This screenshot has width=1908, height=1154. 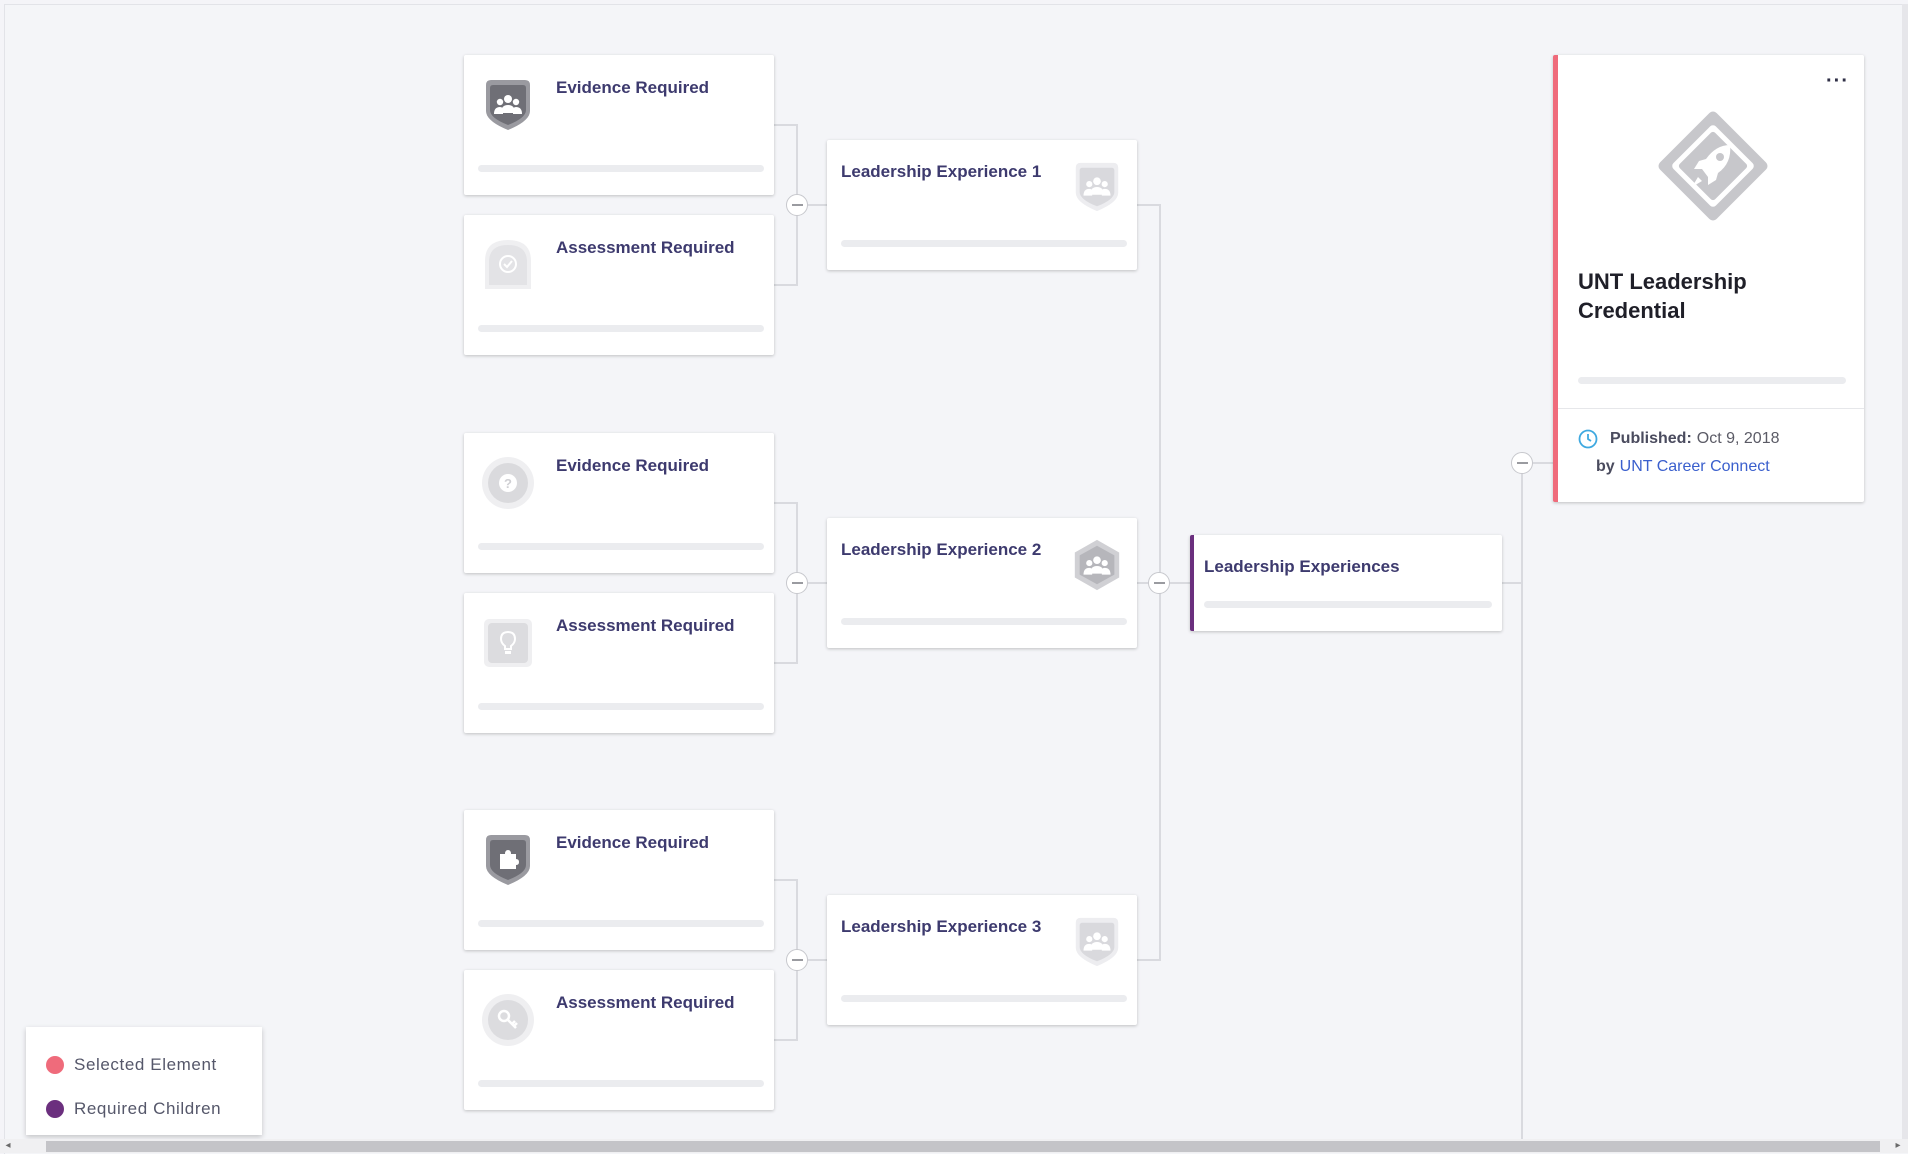 I want to click on leadership-experience-card: Leadership Experience 1, so click(x=982, y=205).